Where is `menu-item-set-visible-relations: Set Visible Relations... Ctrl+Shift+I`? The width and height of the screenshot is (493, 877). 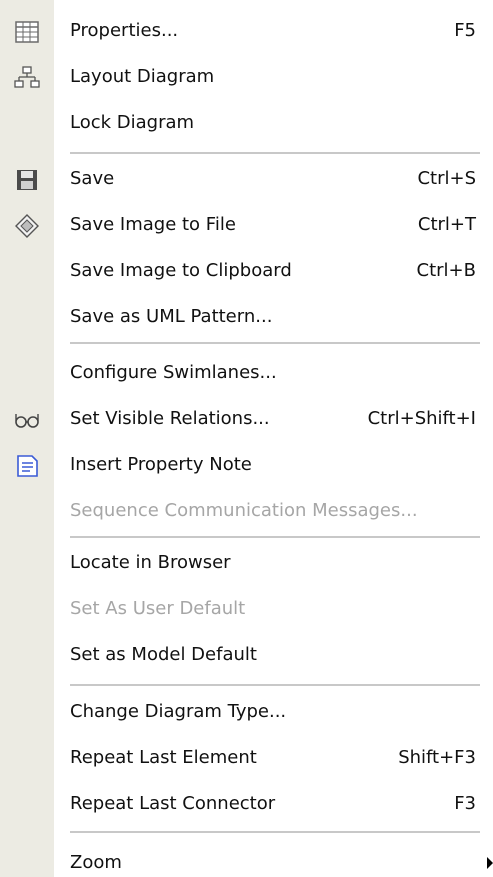
menu-item-set-visible-relations: Set Visible Relations... Ctrl+Shift+I is located at coordinates (246, 420).